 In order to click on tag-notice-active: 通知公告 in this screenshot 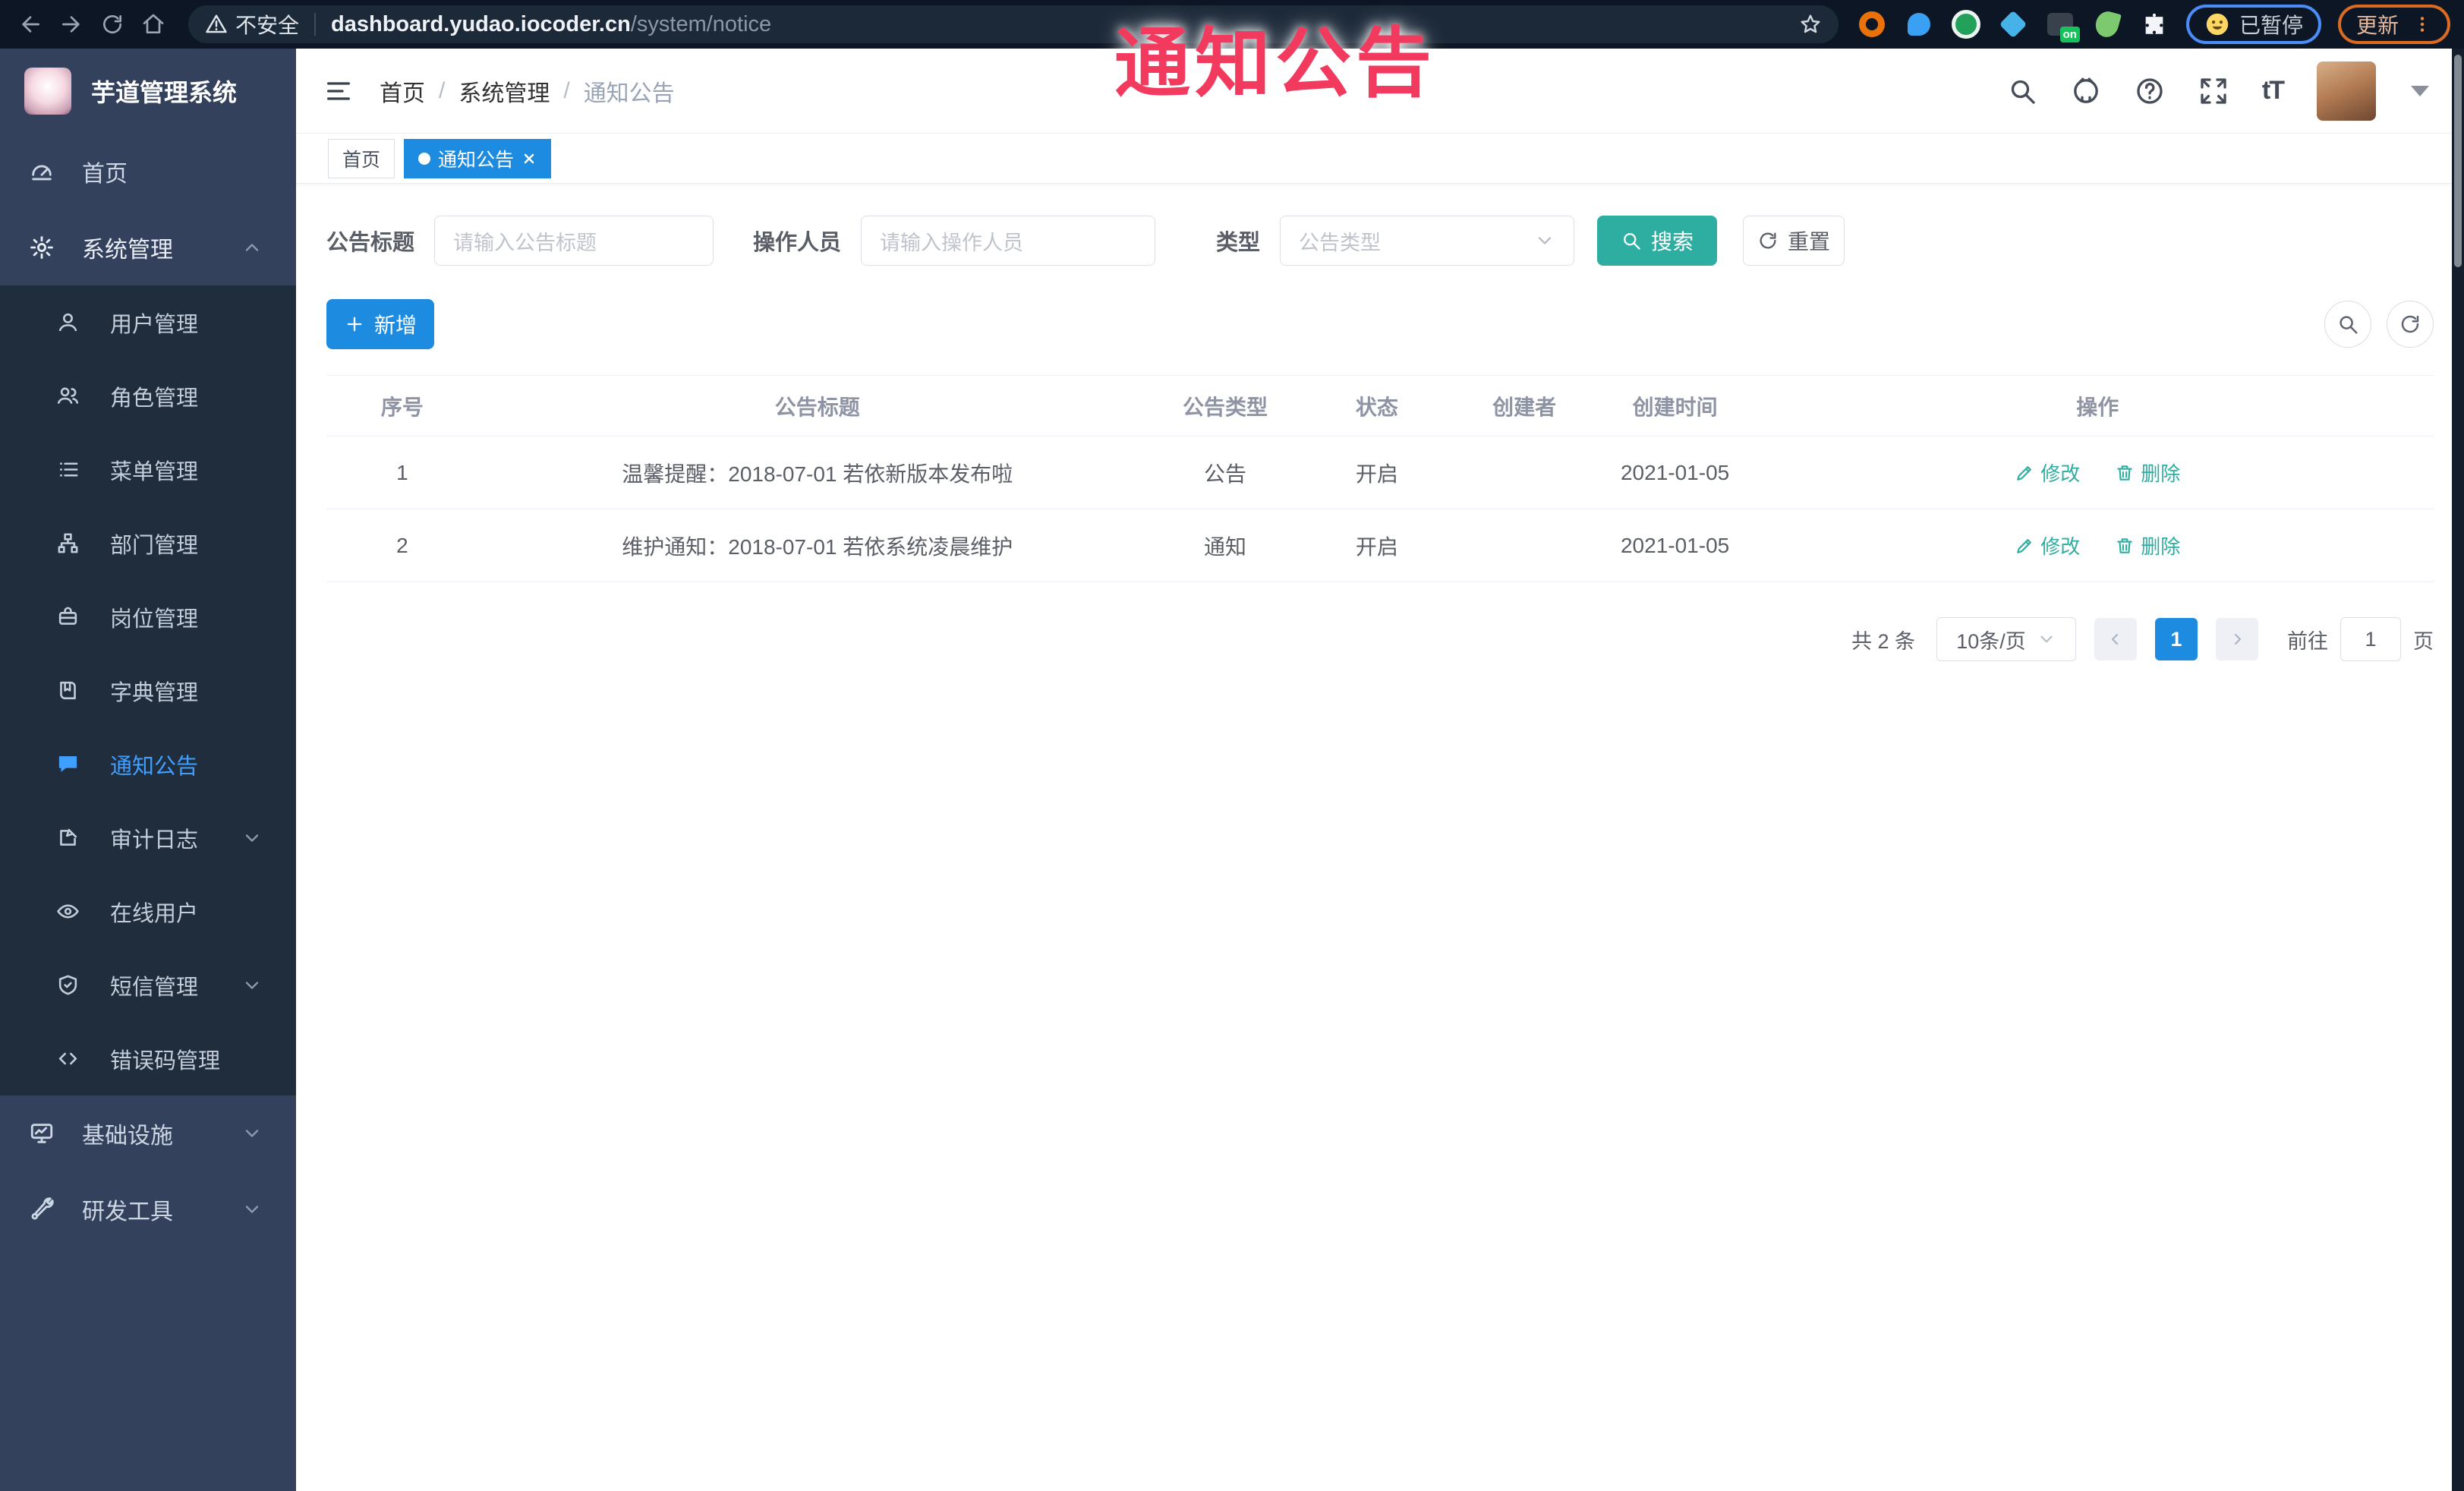, I will do `click(478, 158)`.